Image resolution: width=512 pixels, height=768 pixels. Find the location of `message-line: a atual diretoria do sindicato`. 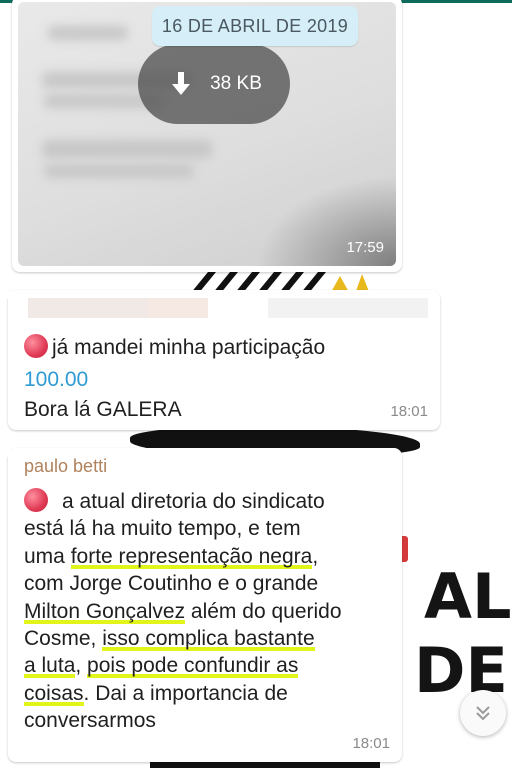

message-line: a atual diretoria do sindicato is located at coordinates (209, 501).